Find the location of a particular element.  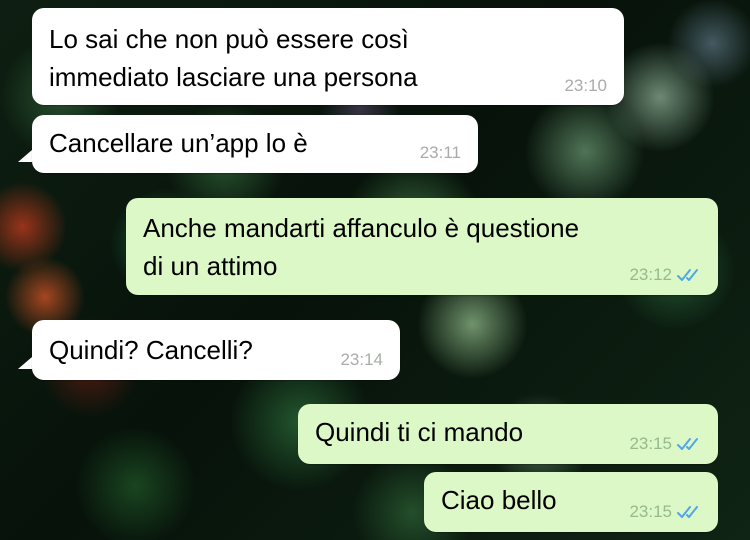

message-text: Lo sai che non può essere così is located at coordinates (229, 39).